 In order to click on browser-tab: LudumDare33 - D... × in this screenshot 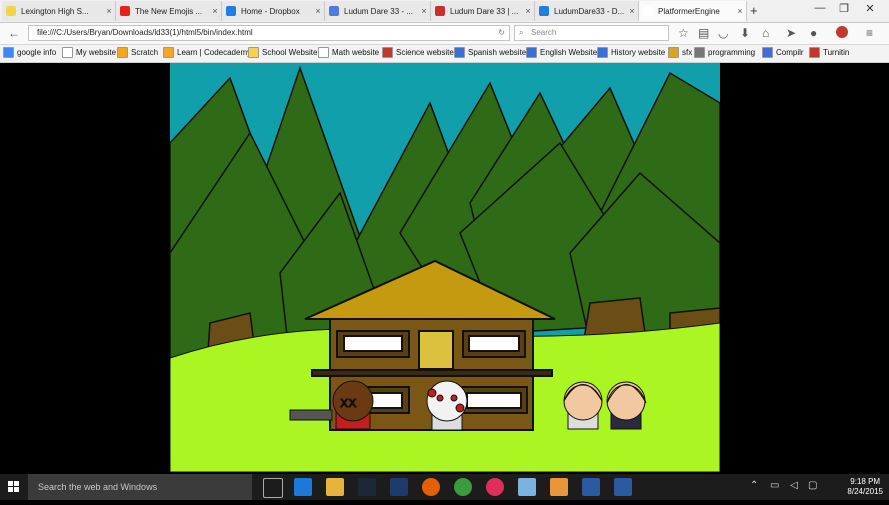, I will do `click(587, 11)`.